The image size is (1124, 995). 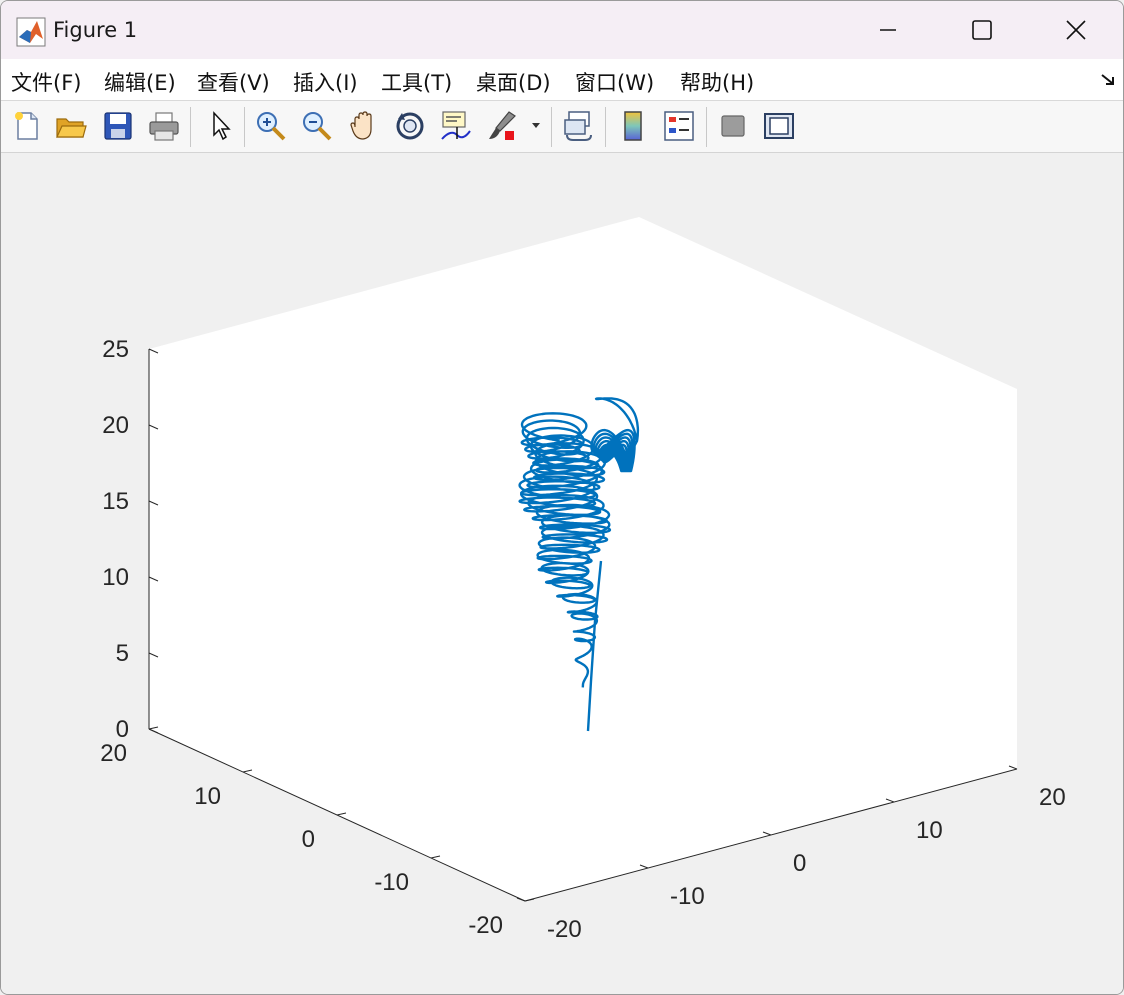 I want to click on link-plot-icon, so click(x=578, y=126).